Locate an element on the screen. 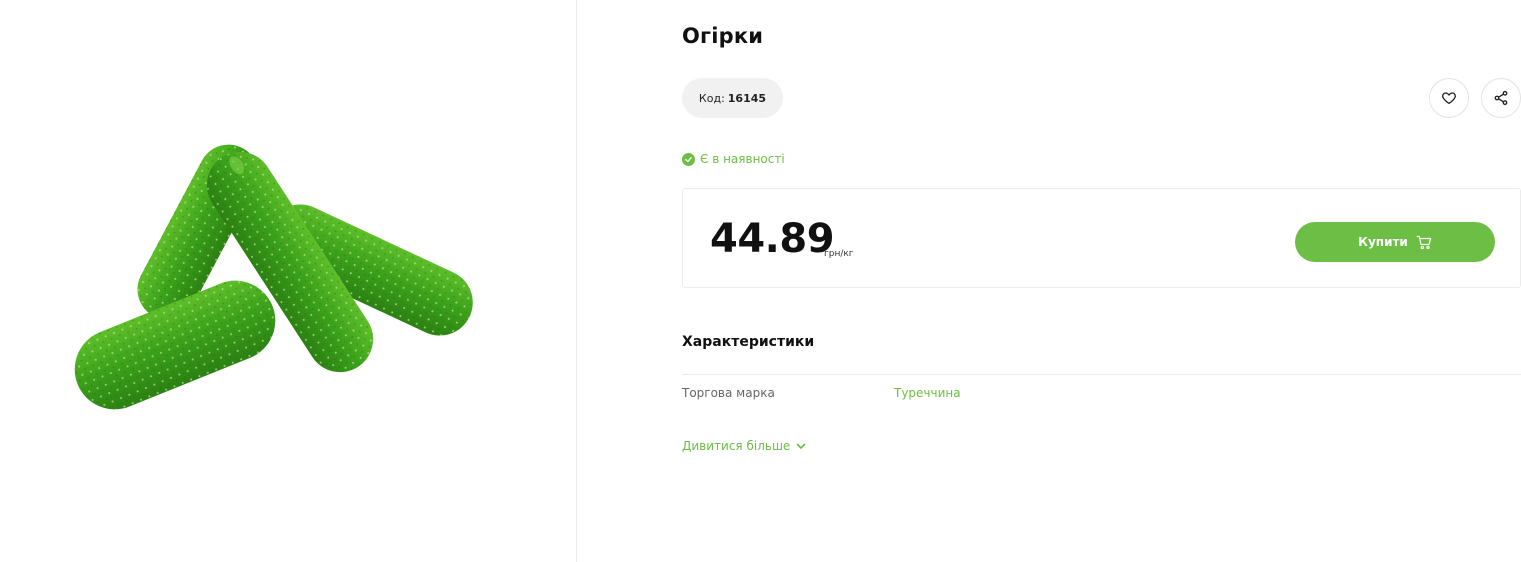 This screenshot has width=1521, height=562. price-panel: 44.89 грн/кг Купити is located at coordinates (1101, 238).